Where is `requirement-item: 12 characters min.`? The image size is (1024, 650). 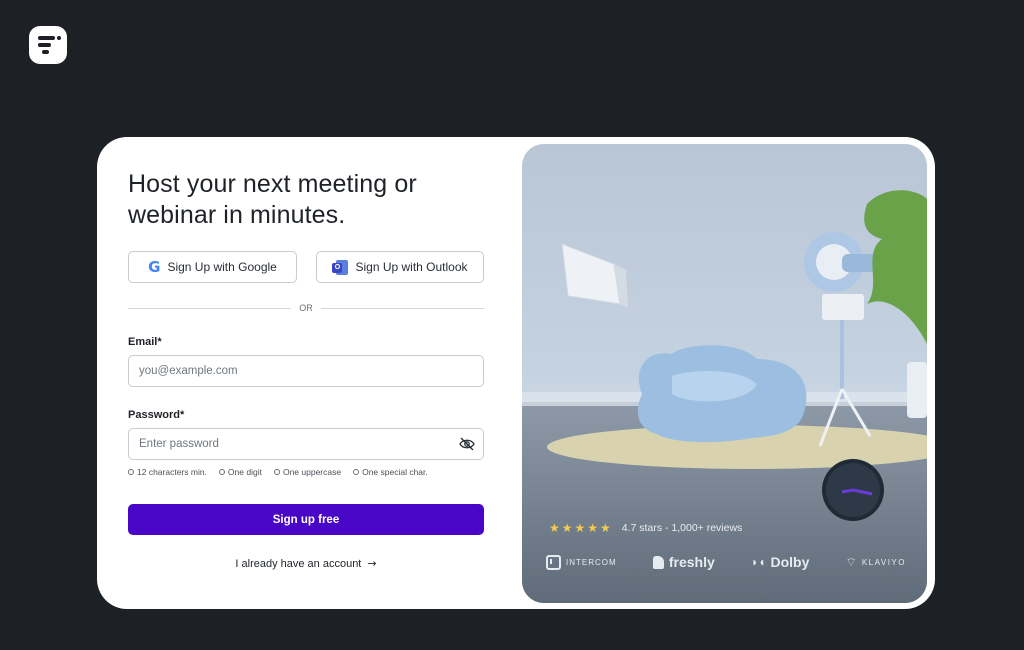 requirement-item: 12 characters min. is located at coordinates (167, 472).